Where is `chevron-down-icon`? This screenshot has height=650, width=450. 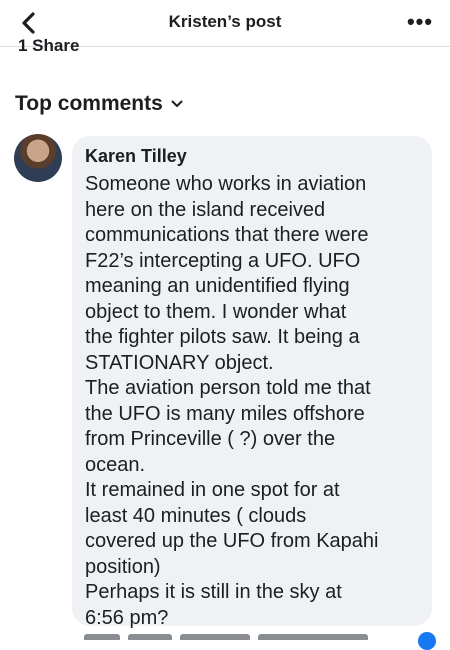
chevron-down-icon is located at coordinates (177, 103).